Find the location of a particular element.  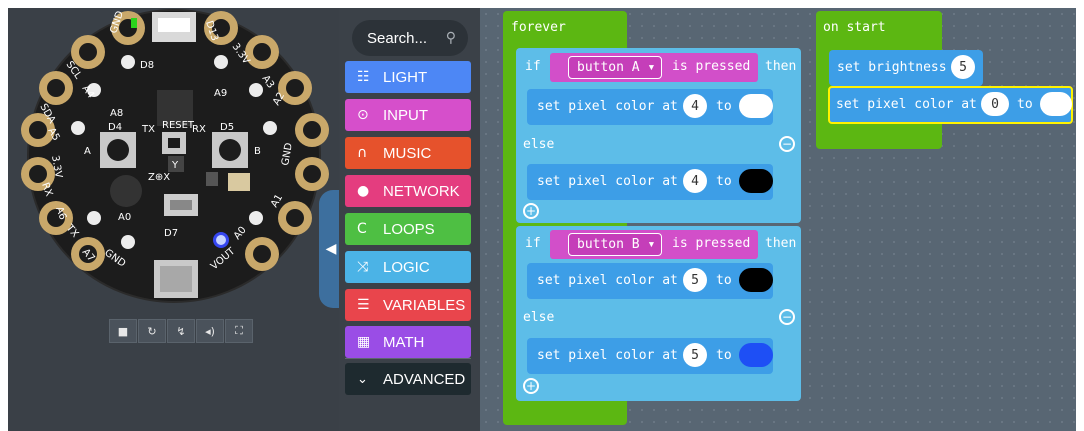

category-light: ☷ LIGHT is located at coordinates (408, 77).